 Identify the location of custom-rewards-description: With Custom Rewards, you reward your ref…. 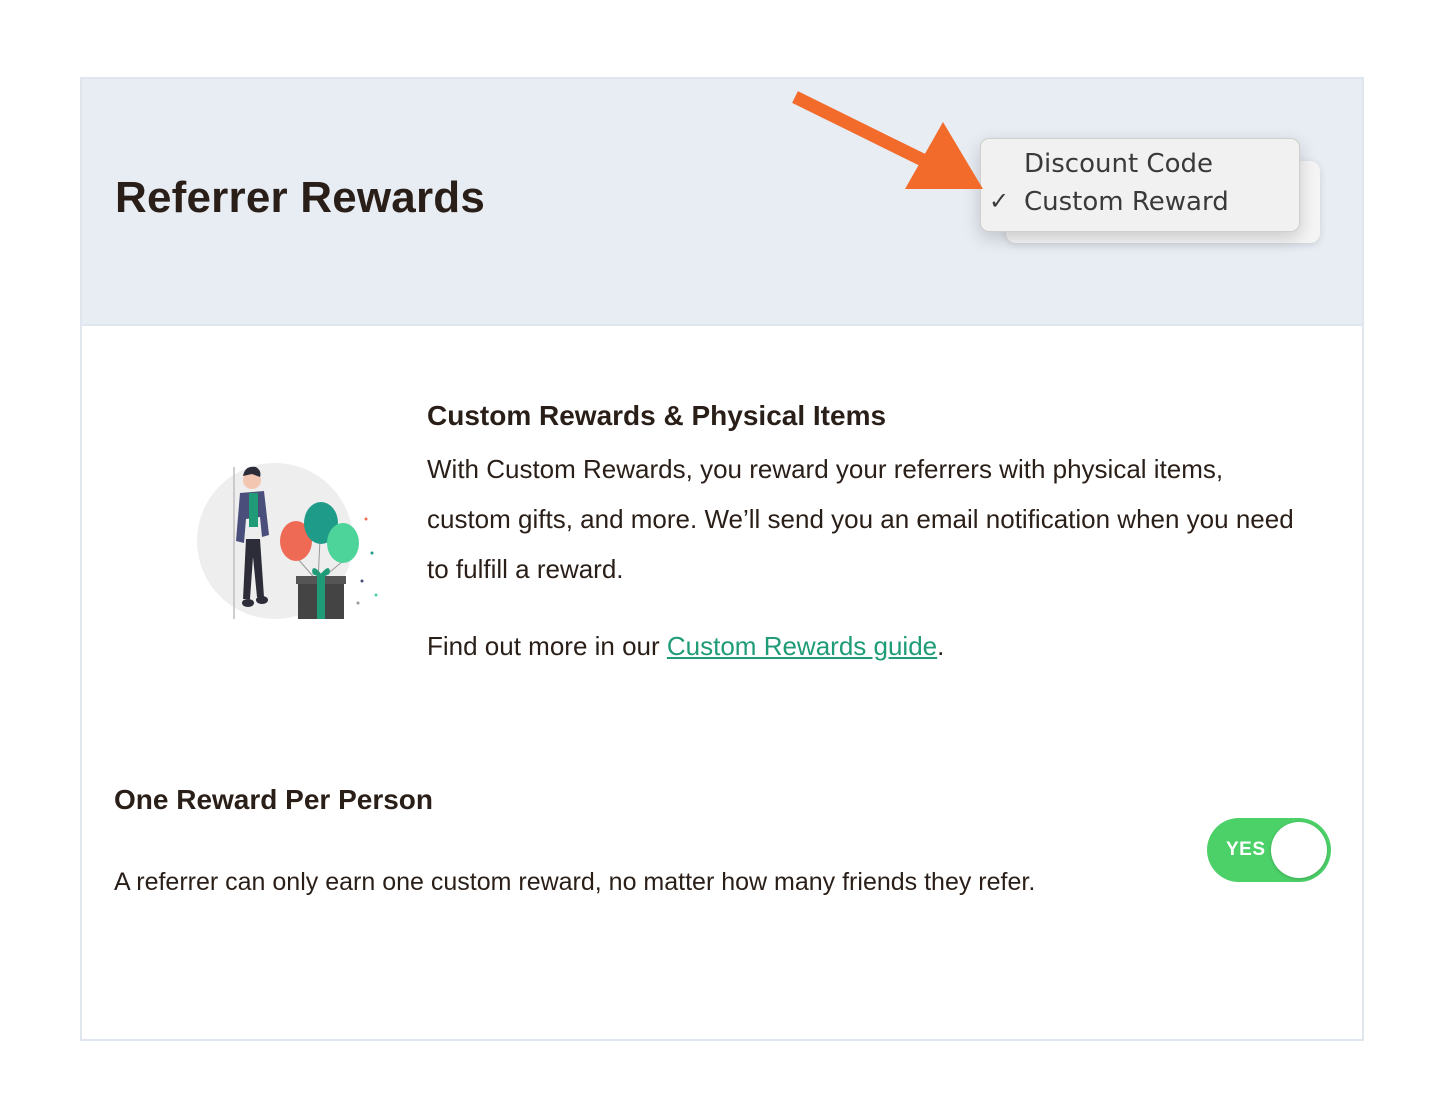
(860, 519).